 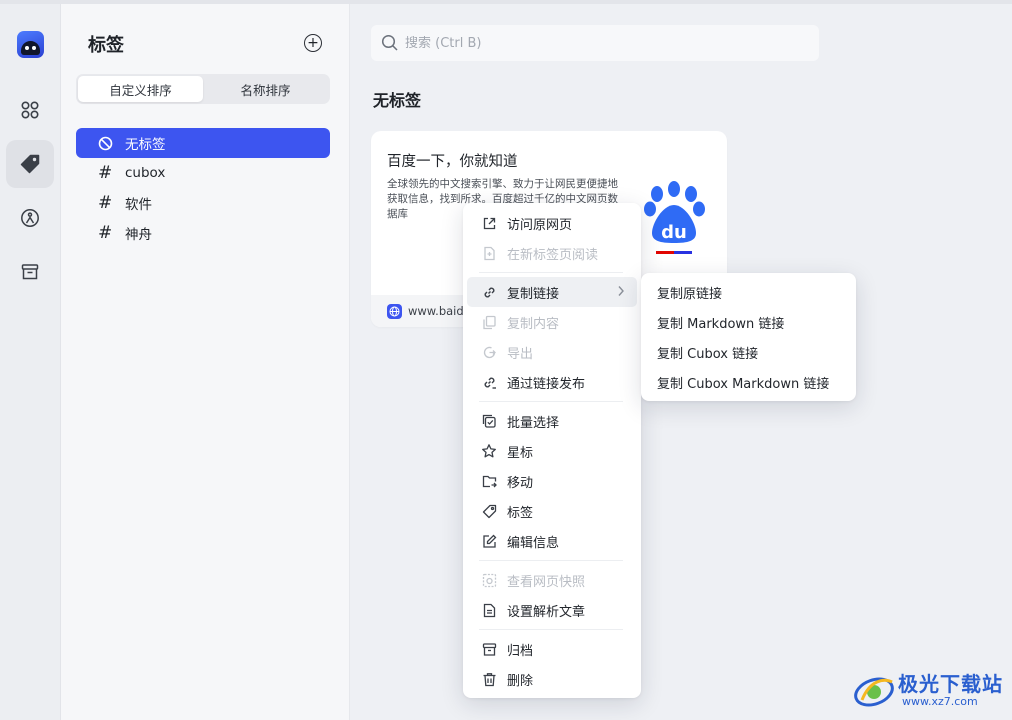 What do you see at coordinates (265, 89) in the screenshot?
I see `sort-name-tab: 名称排序` at bounding box center [265, 89].